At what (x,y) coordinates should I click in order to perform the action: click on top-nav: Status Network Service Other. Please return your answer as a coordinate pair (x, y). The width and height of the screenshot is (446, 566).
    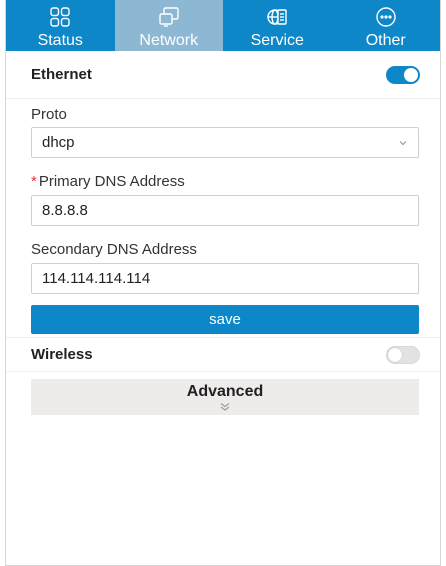
    Looking at the image, I should click on (223, 25).